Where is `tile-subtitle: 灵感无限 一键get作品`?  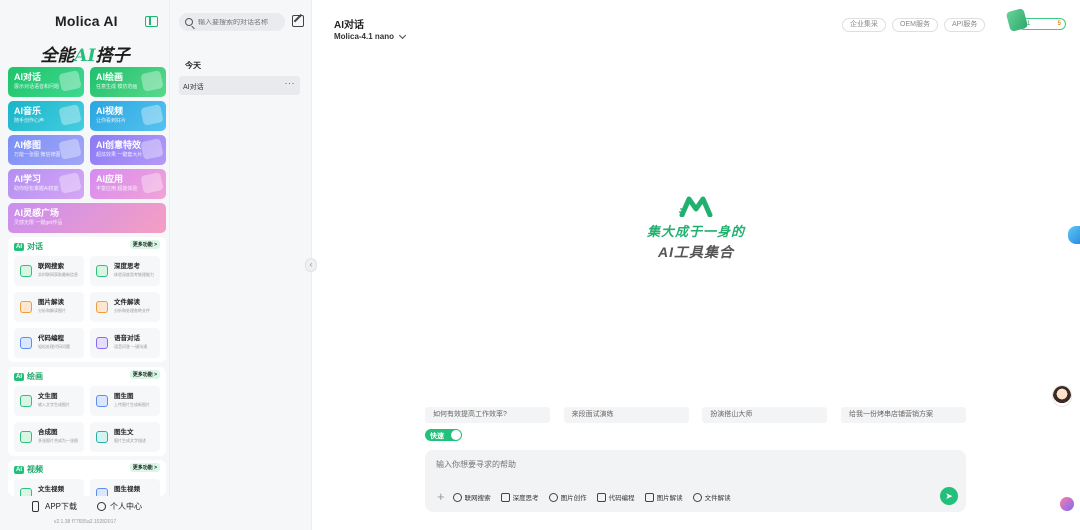 tile-subtitle: 灵感无限 一键get作品 is located at coordinates (38, 223).